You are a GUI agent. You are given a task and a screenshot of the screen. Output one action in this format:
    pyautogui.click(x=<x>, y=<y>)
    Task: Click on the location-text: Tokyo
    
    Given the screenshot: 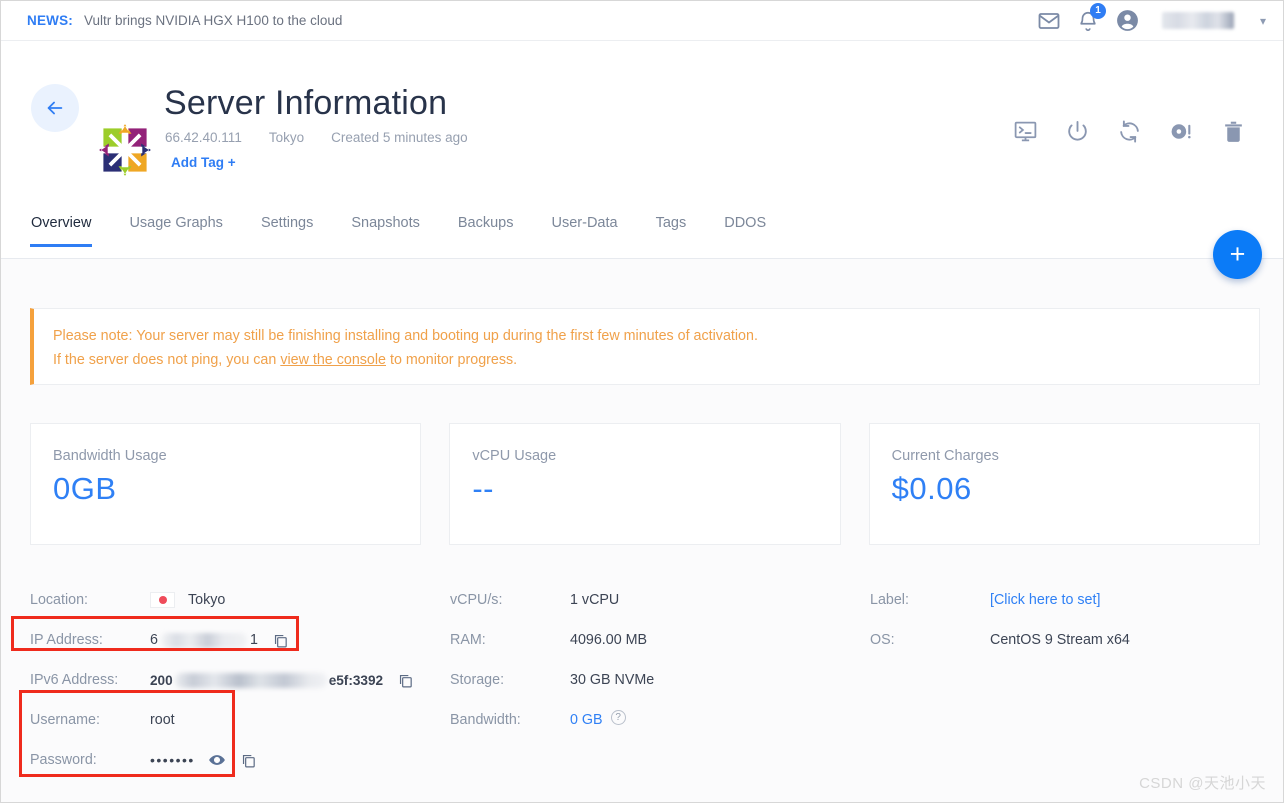 What is the action you would take?
    pyautogui.click(x=207, y=600)
    